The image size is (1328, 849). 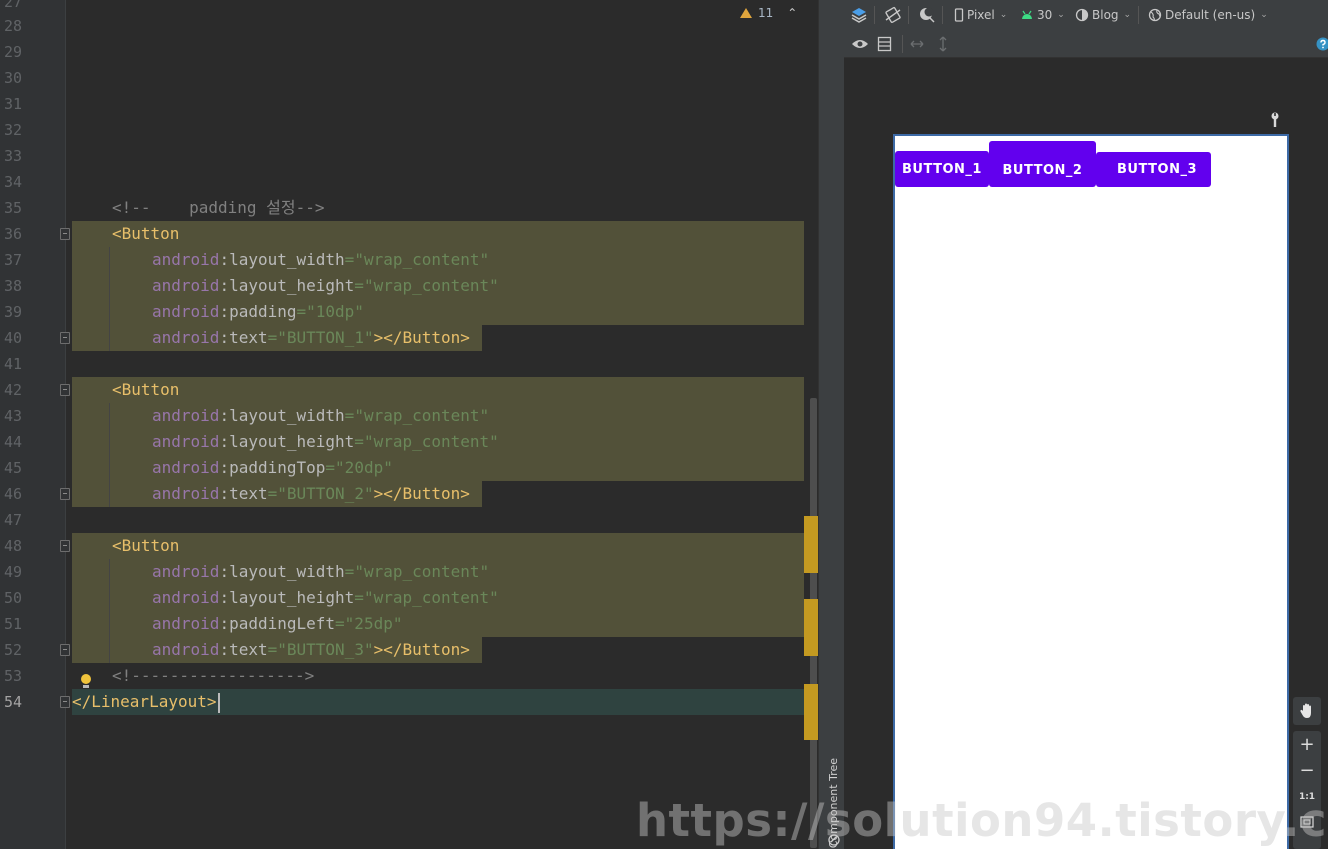 I want to click on attr-name: :padding, so click(x=258, y=311).